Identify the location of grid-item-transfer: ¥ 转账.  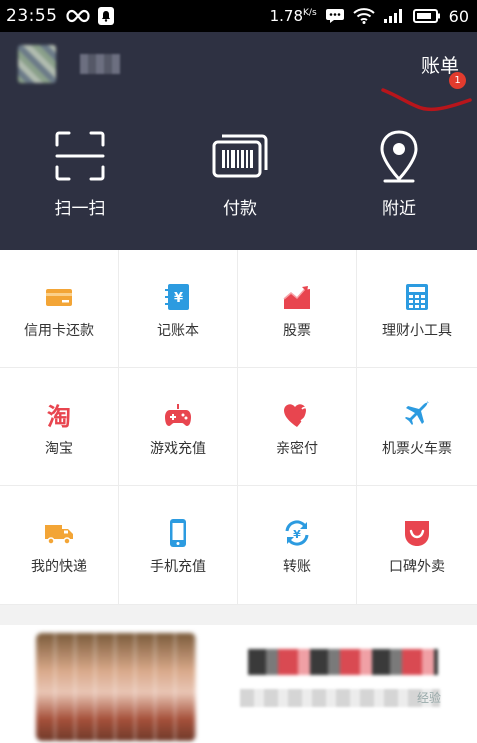
(297, 545).